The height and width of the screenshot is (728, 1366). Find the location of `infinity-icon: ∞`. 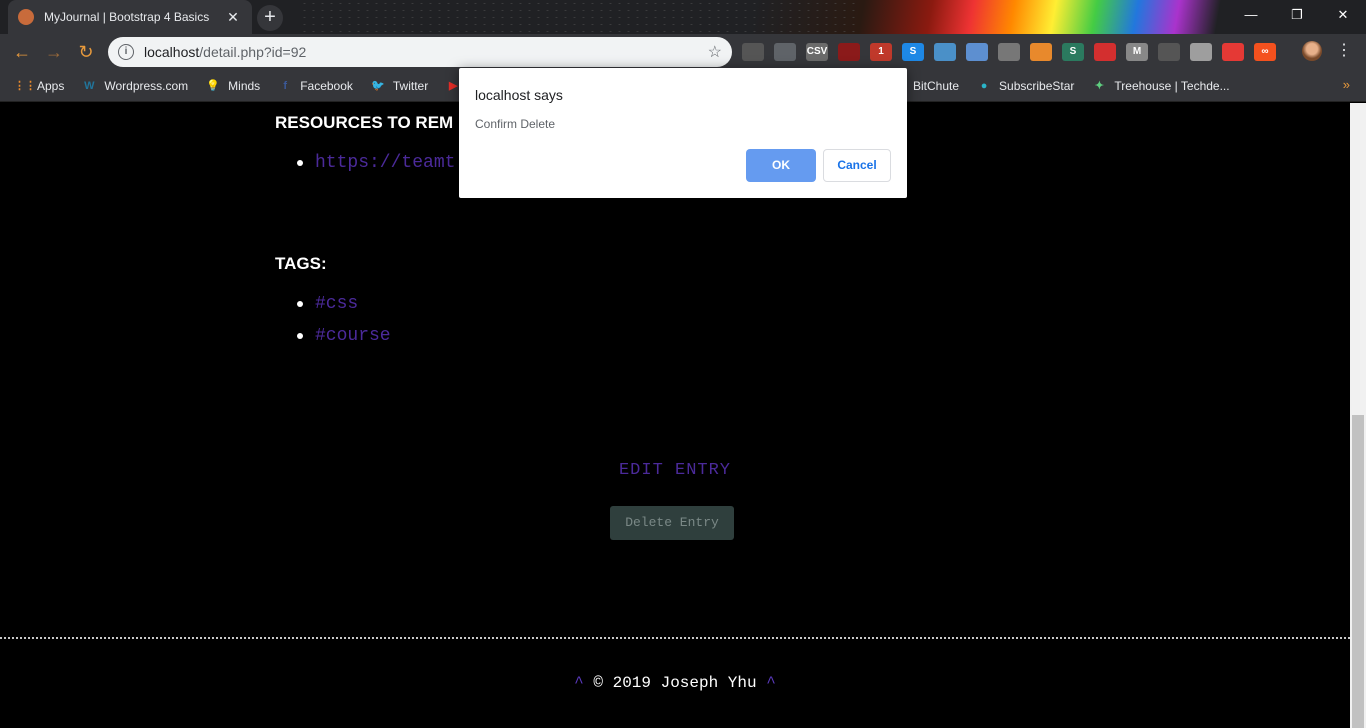

infinity-icon: ∞ is located at coordinates (1265, 52).